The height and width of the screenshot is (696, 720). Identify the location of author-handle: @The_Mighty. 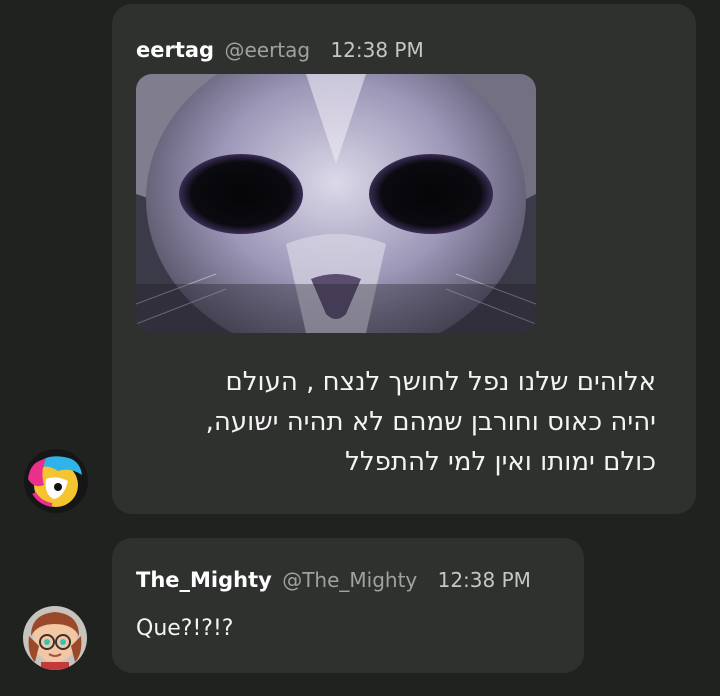
(349, 580).